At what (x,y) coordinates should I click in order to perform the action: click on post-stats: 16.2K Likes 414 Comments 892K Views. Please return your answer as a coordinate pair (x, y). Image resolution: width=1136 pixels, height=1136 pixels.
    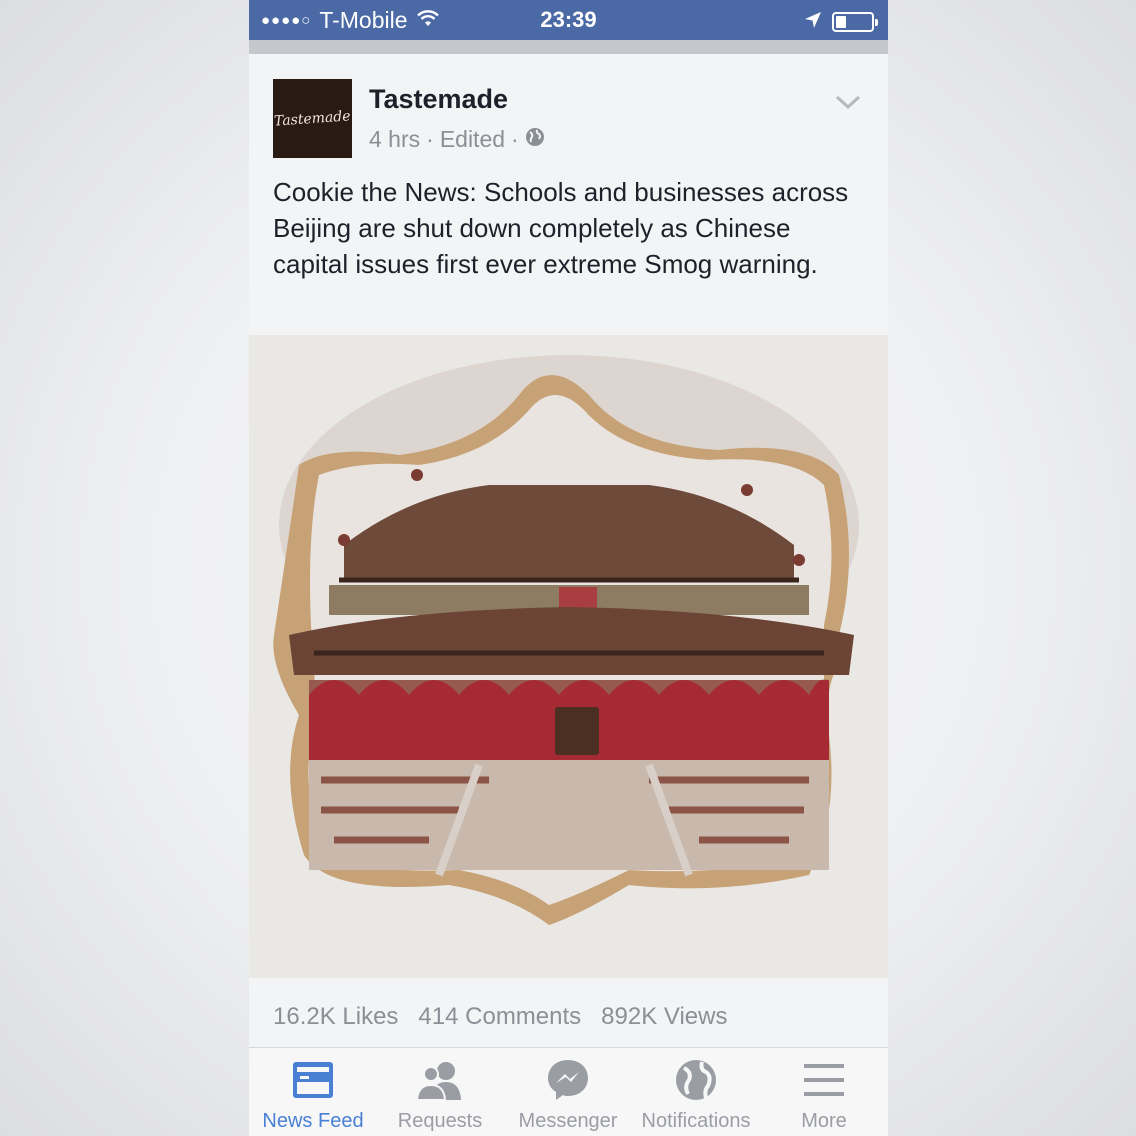
    Looking at the image, I should click on (500, 1017).